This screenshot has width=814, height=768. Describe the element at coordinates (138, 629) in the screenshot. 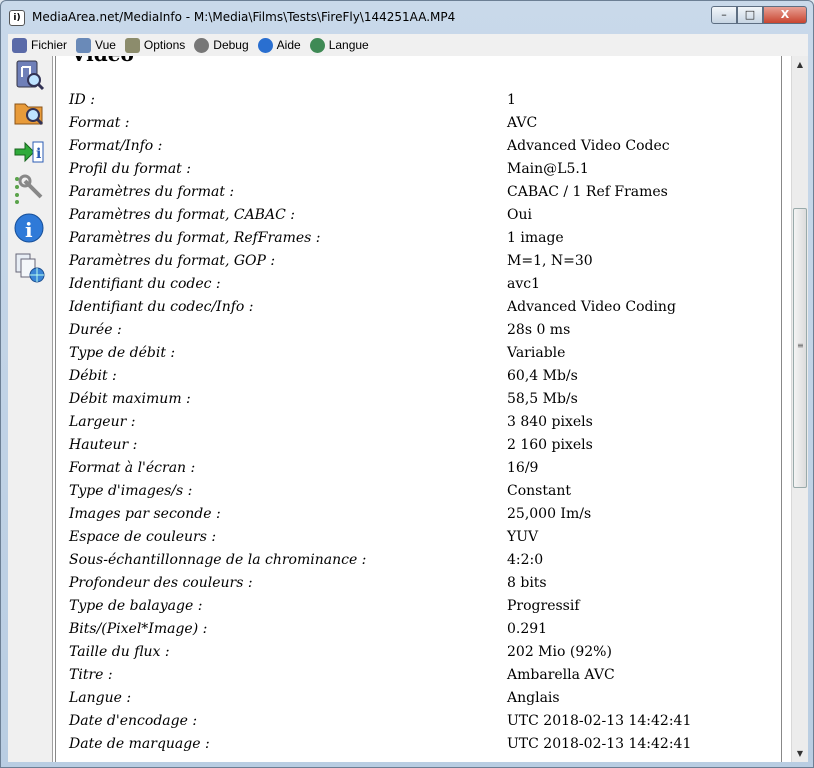

I see `field-label: Bits/(Pixel*Image) :` at that location.